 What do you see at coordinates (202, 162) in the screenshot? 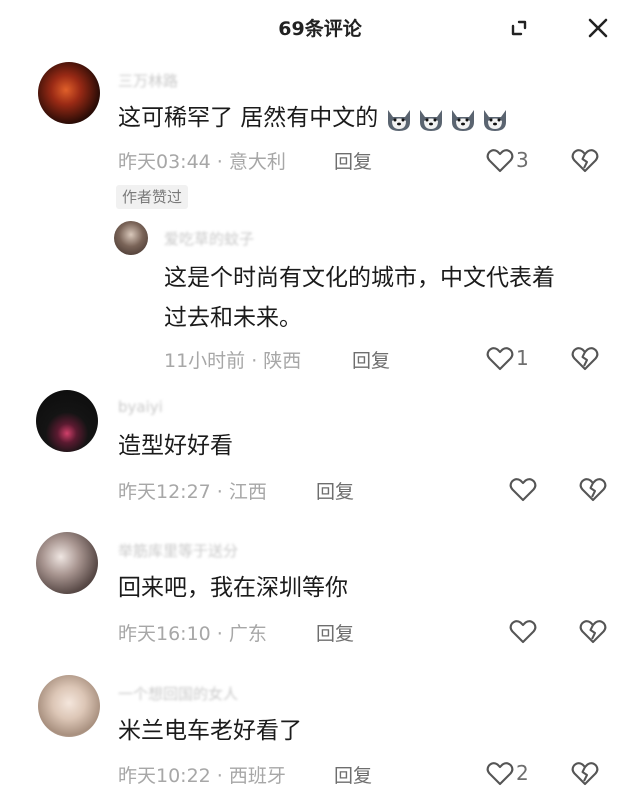
I see `comment-time-location: 昨天03:44 · 意大利` at bounding box center [202, 162].